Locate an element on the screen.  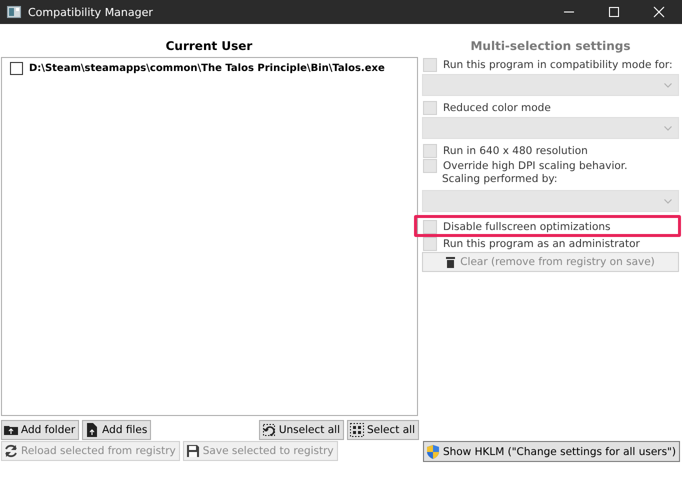
add-files-button: Add files is located at coordinates (117, 430).